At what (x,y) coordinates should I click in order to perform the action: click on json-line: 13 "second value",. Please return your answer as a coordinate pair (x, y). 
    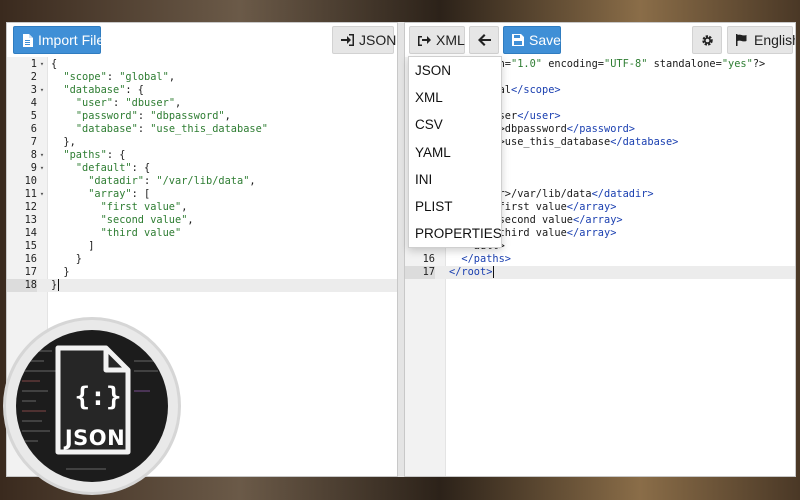
    Looking at the image, I should click on (202, 220).